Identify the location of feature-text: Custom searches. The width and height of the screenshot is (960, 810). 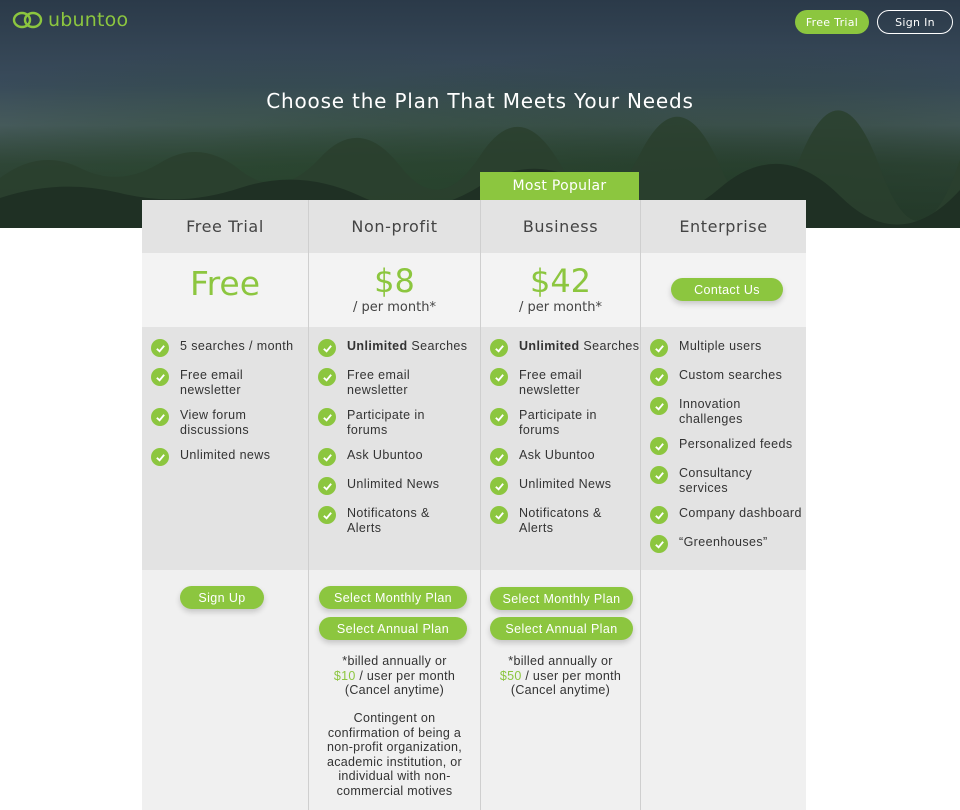
(731, 375).